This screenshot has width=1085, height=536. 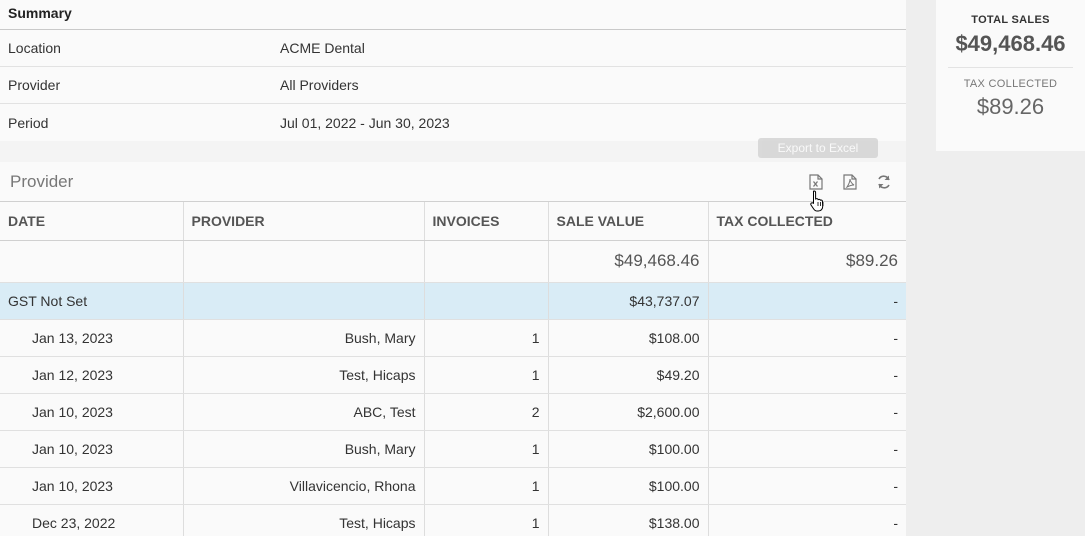 What do you see at coordinates (884, 182) in the screenshot?
I see `refresh-icon` at bounding box center [884, 182].